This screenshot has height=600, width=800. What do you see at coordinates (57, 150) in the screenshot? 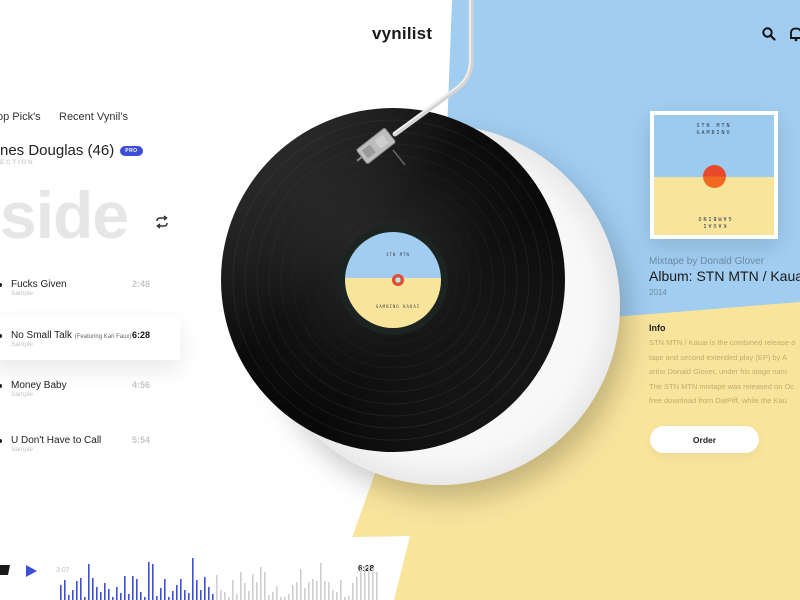
I see `artist-name-label: nes Douglas (46)` at bounding box center [57, 150].